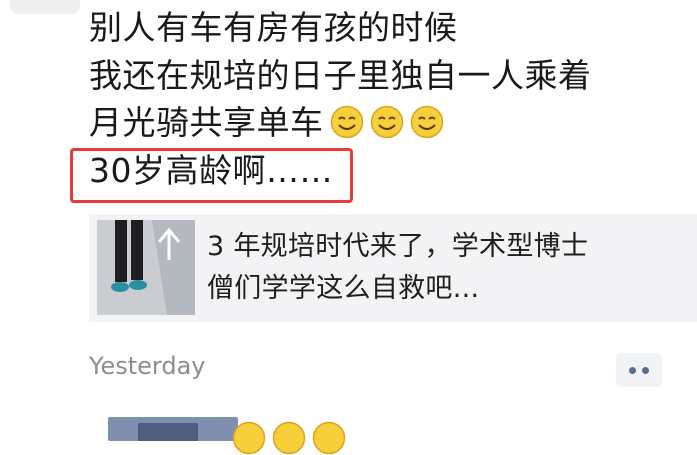 This screenshot has width=697, height=455. I want to click on post-line-3-text: 月光骑共享单车, so click(206, 122).